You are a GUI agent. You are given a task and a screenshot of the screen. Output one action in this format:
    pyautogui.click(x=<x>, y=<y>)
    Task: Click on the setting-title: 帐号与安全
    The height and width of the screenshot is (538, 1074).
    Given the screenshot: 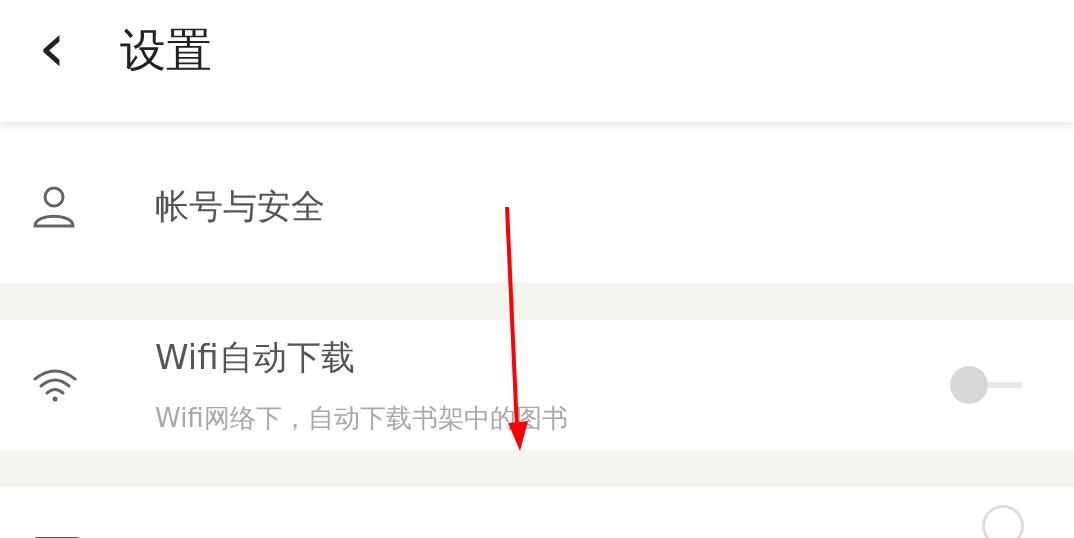 What is the action you would take?
    pyautogui.click(x=614, y=206)
    